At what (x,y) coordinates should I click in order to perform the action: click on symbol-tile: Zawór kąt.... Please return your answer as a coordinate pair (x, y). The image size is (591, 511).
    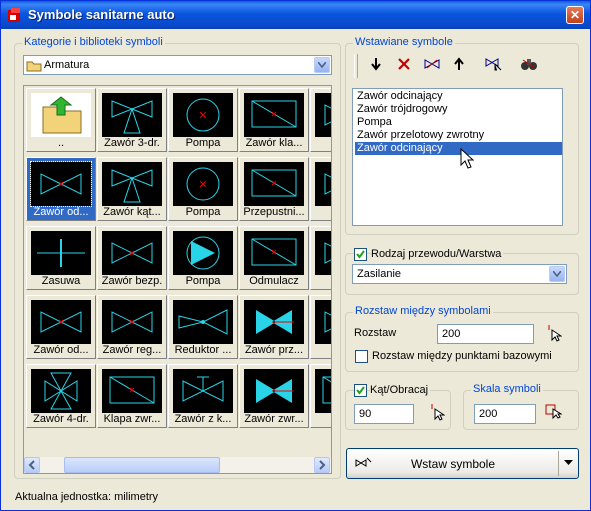
    Looking at the image, I should click on (132, 189).